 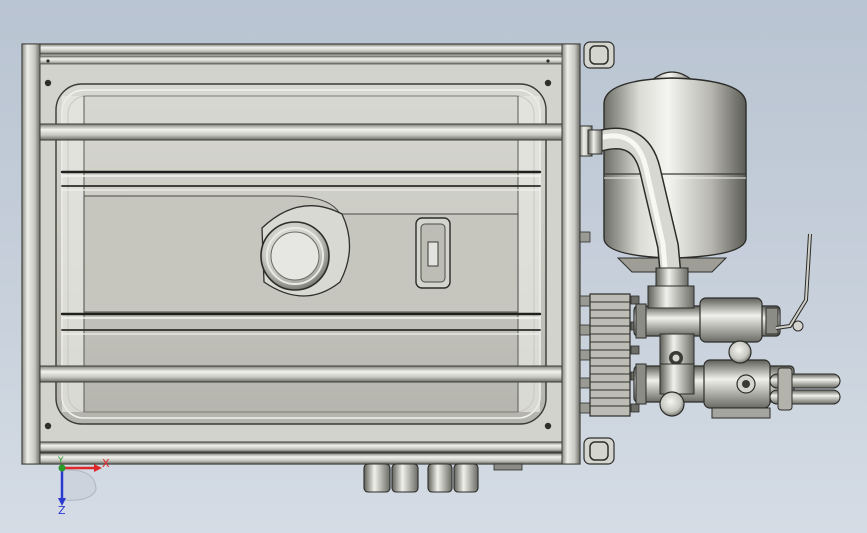 I want to click on ball-valve-handle, so click(x=793, y=282).